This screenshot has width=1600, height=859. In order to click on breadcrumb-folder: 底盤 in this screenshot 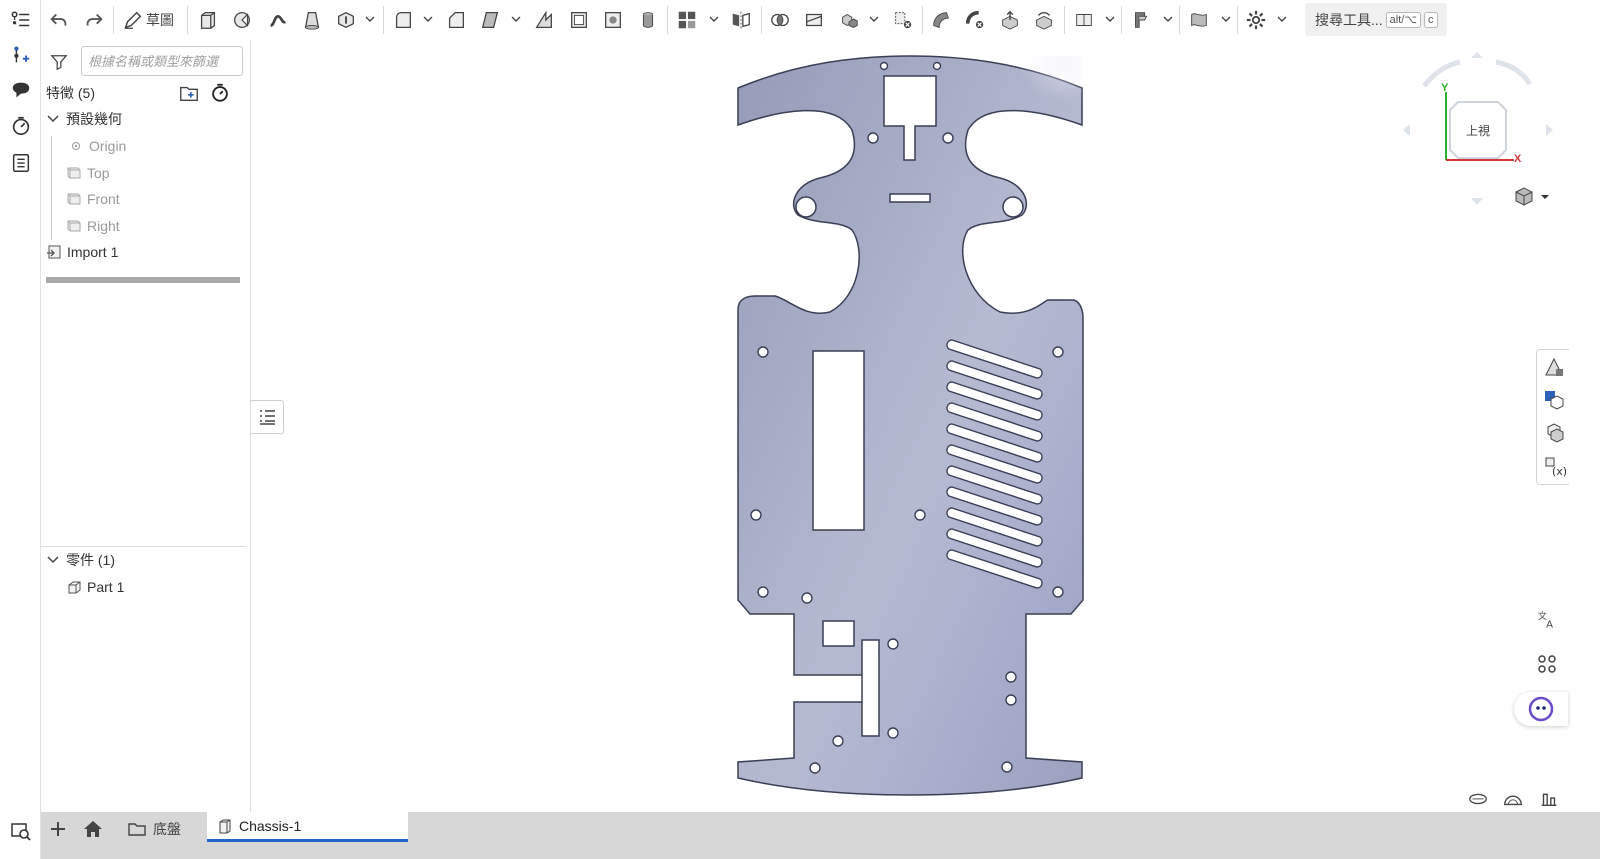, I will do `click(154, 829)`.